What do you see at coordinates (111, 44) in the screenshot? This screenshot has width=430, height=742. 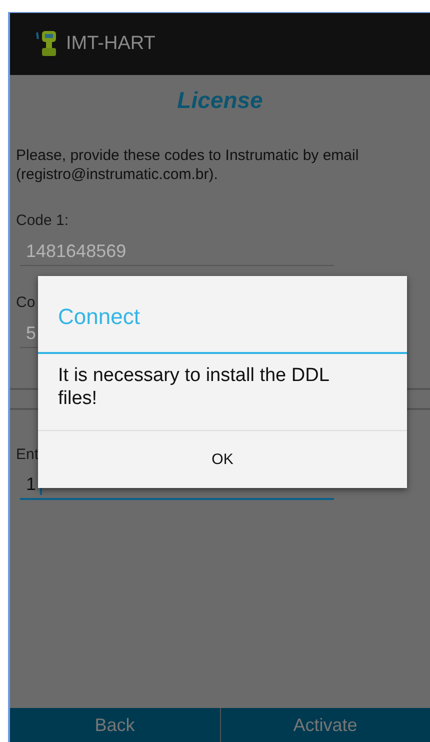 I see `app-title: IMT-HART` at bounding box center [111, 44].